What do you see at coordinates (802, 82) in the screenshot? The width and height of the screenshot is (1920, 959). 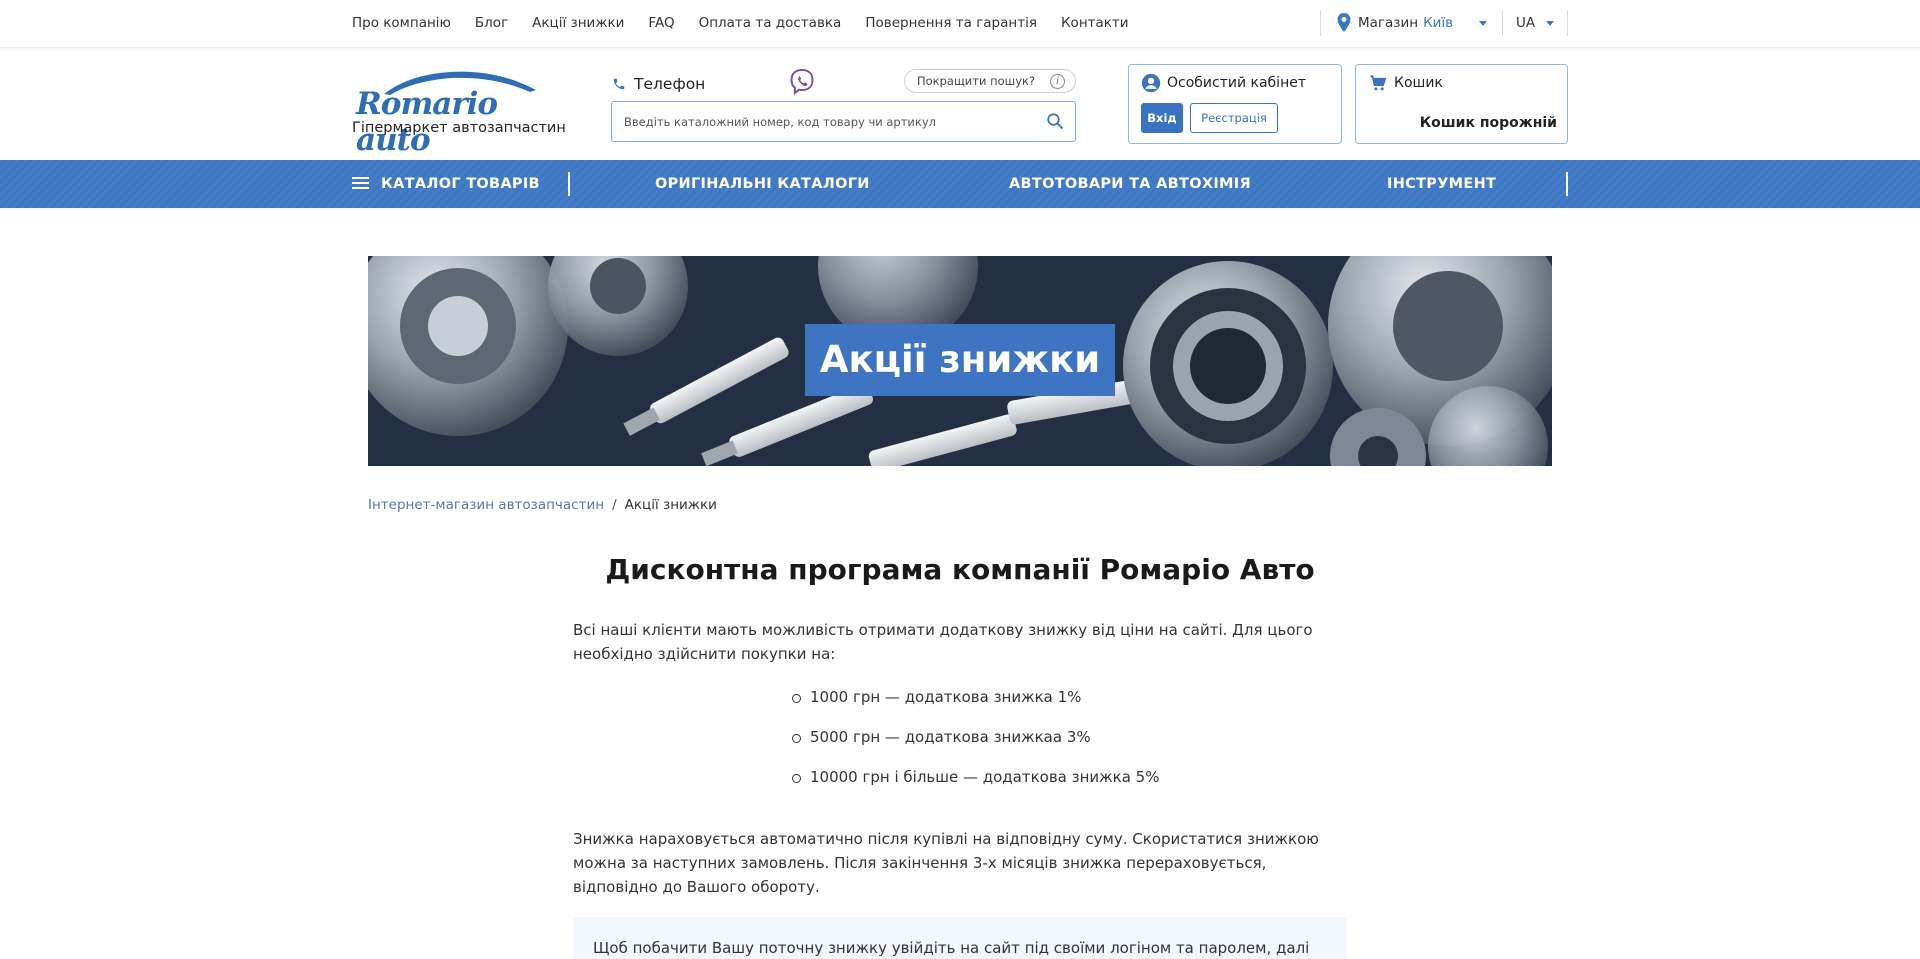 I see `viber-icon` at bounding box center [802, 82].